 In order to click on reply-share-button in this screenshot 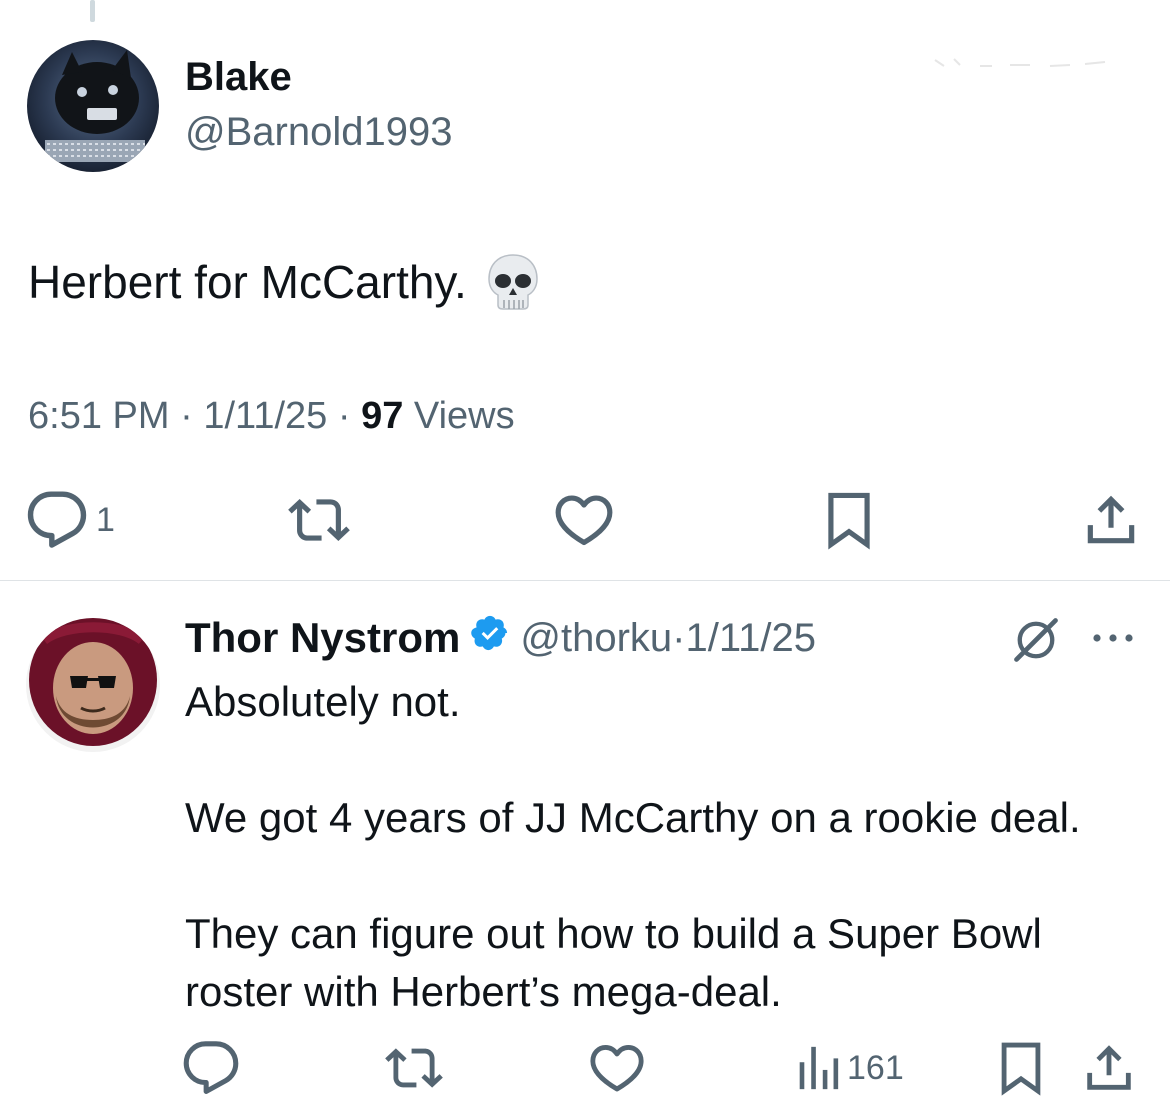, I will do `click(1109, 1068)`.